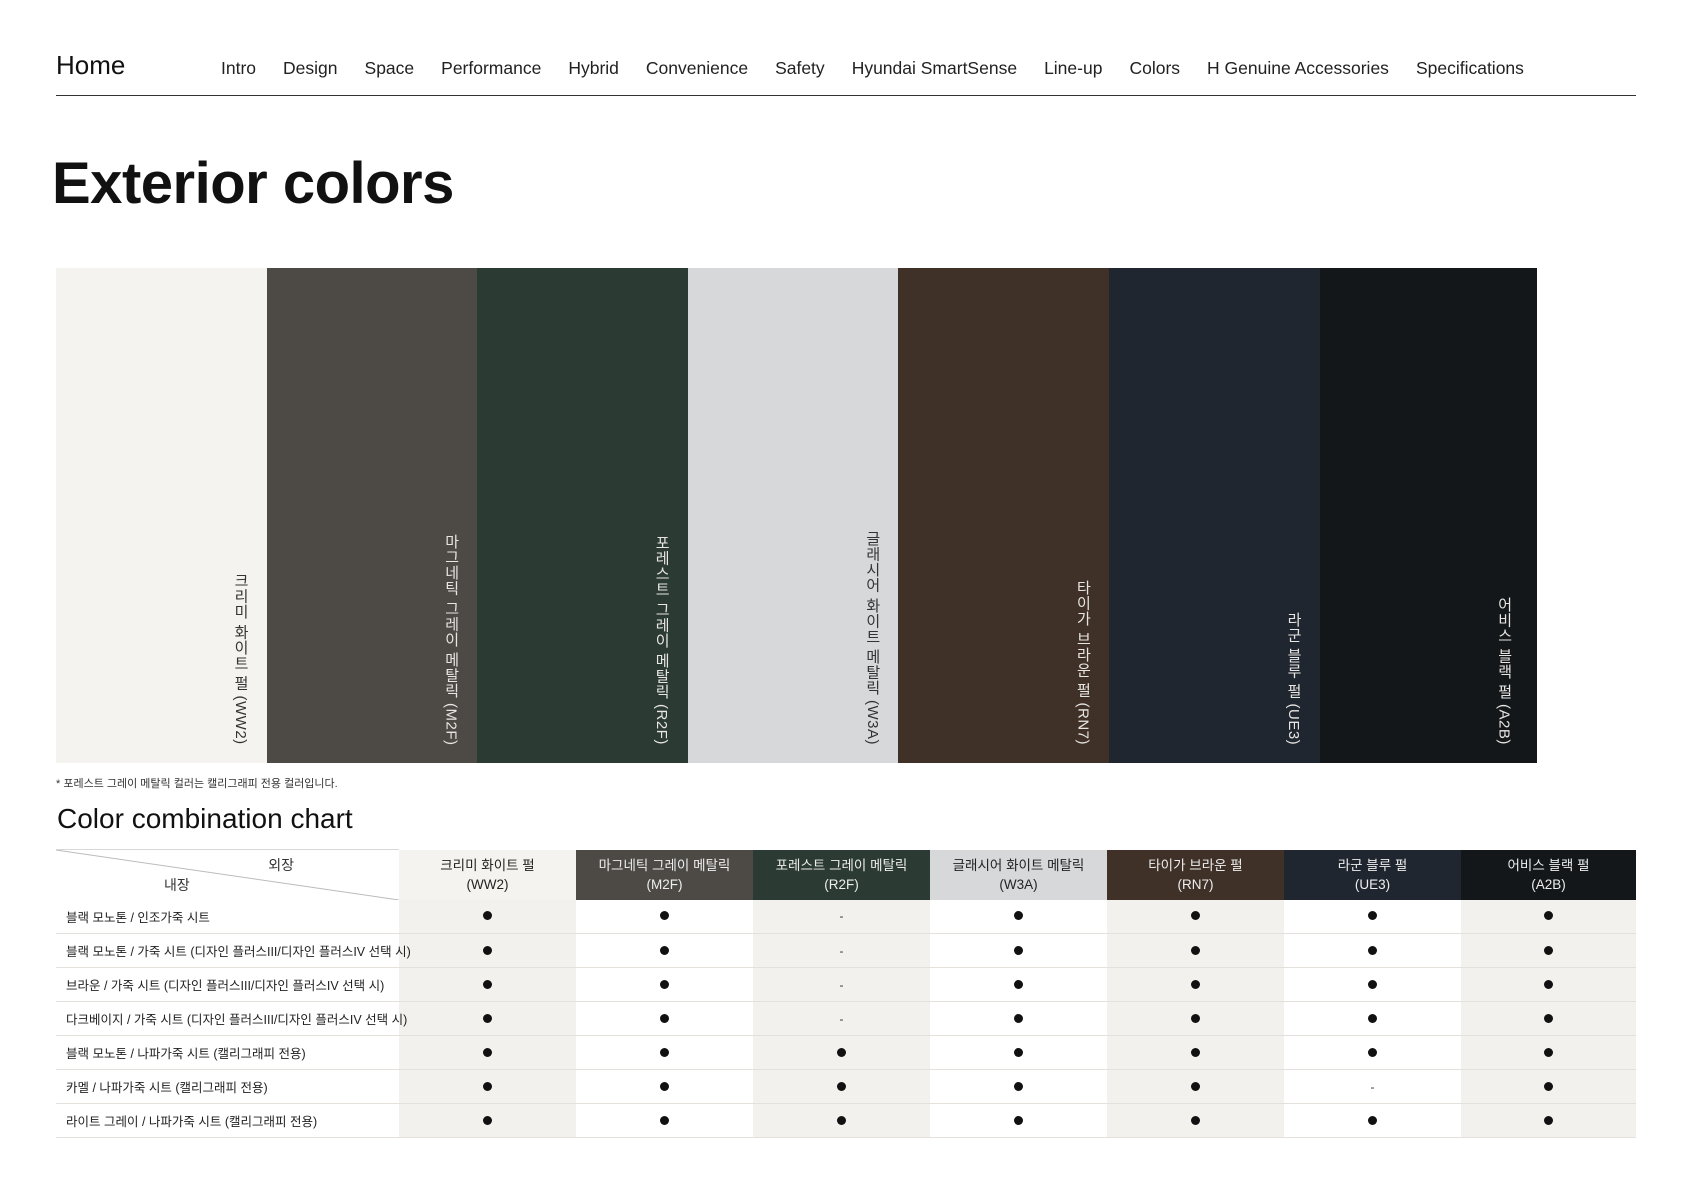  I want to click on column-header: 크리미 화이트 펄 (WW2), so click(487, 874).